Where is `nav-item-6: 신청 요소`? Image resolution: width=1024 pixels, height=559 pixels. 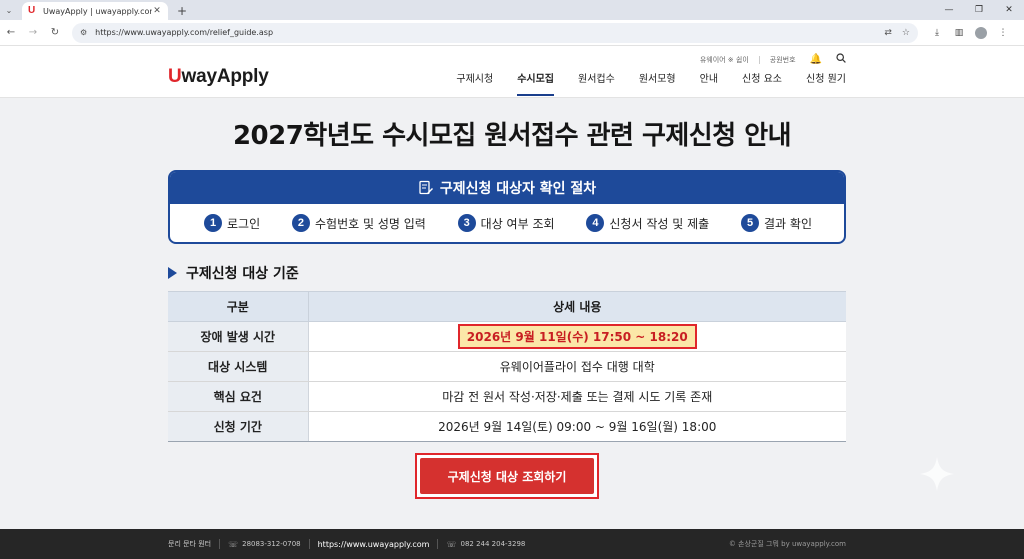
nav-item-6: 신청 요소 is located at coordinates (762, 85).